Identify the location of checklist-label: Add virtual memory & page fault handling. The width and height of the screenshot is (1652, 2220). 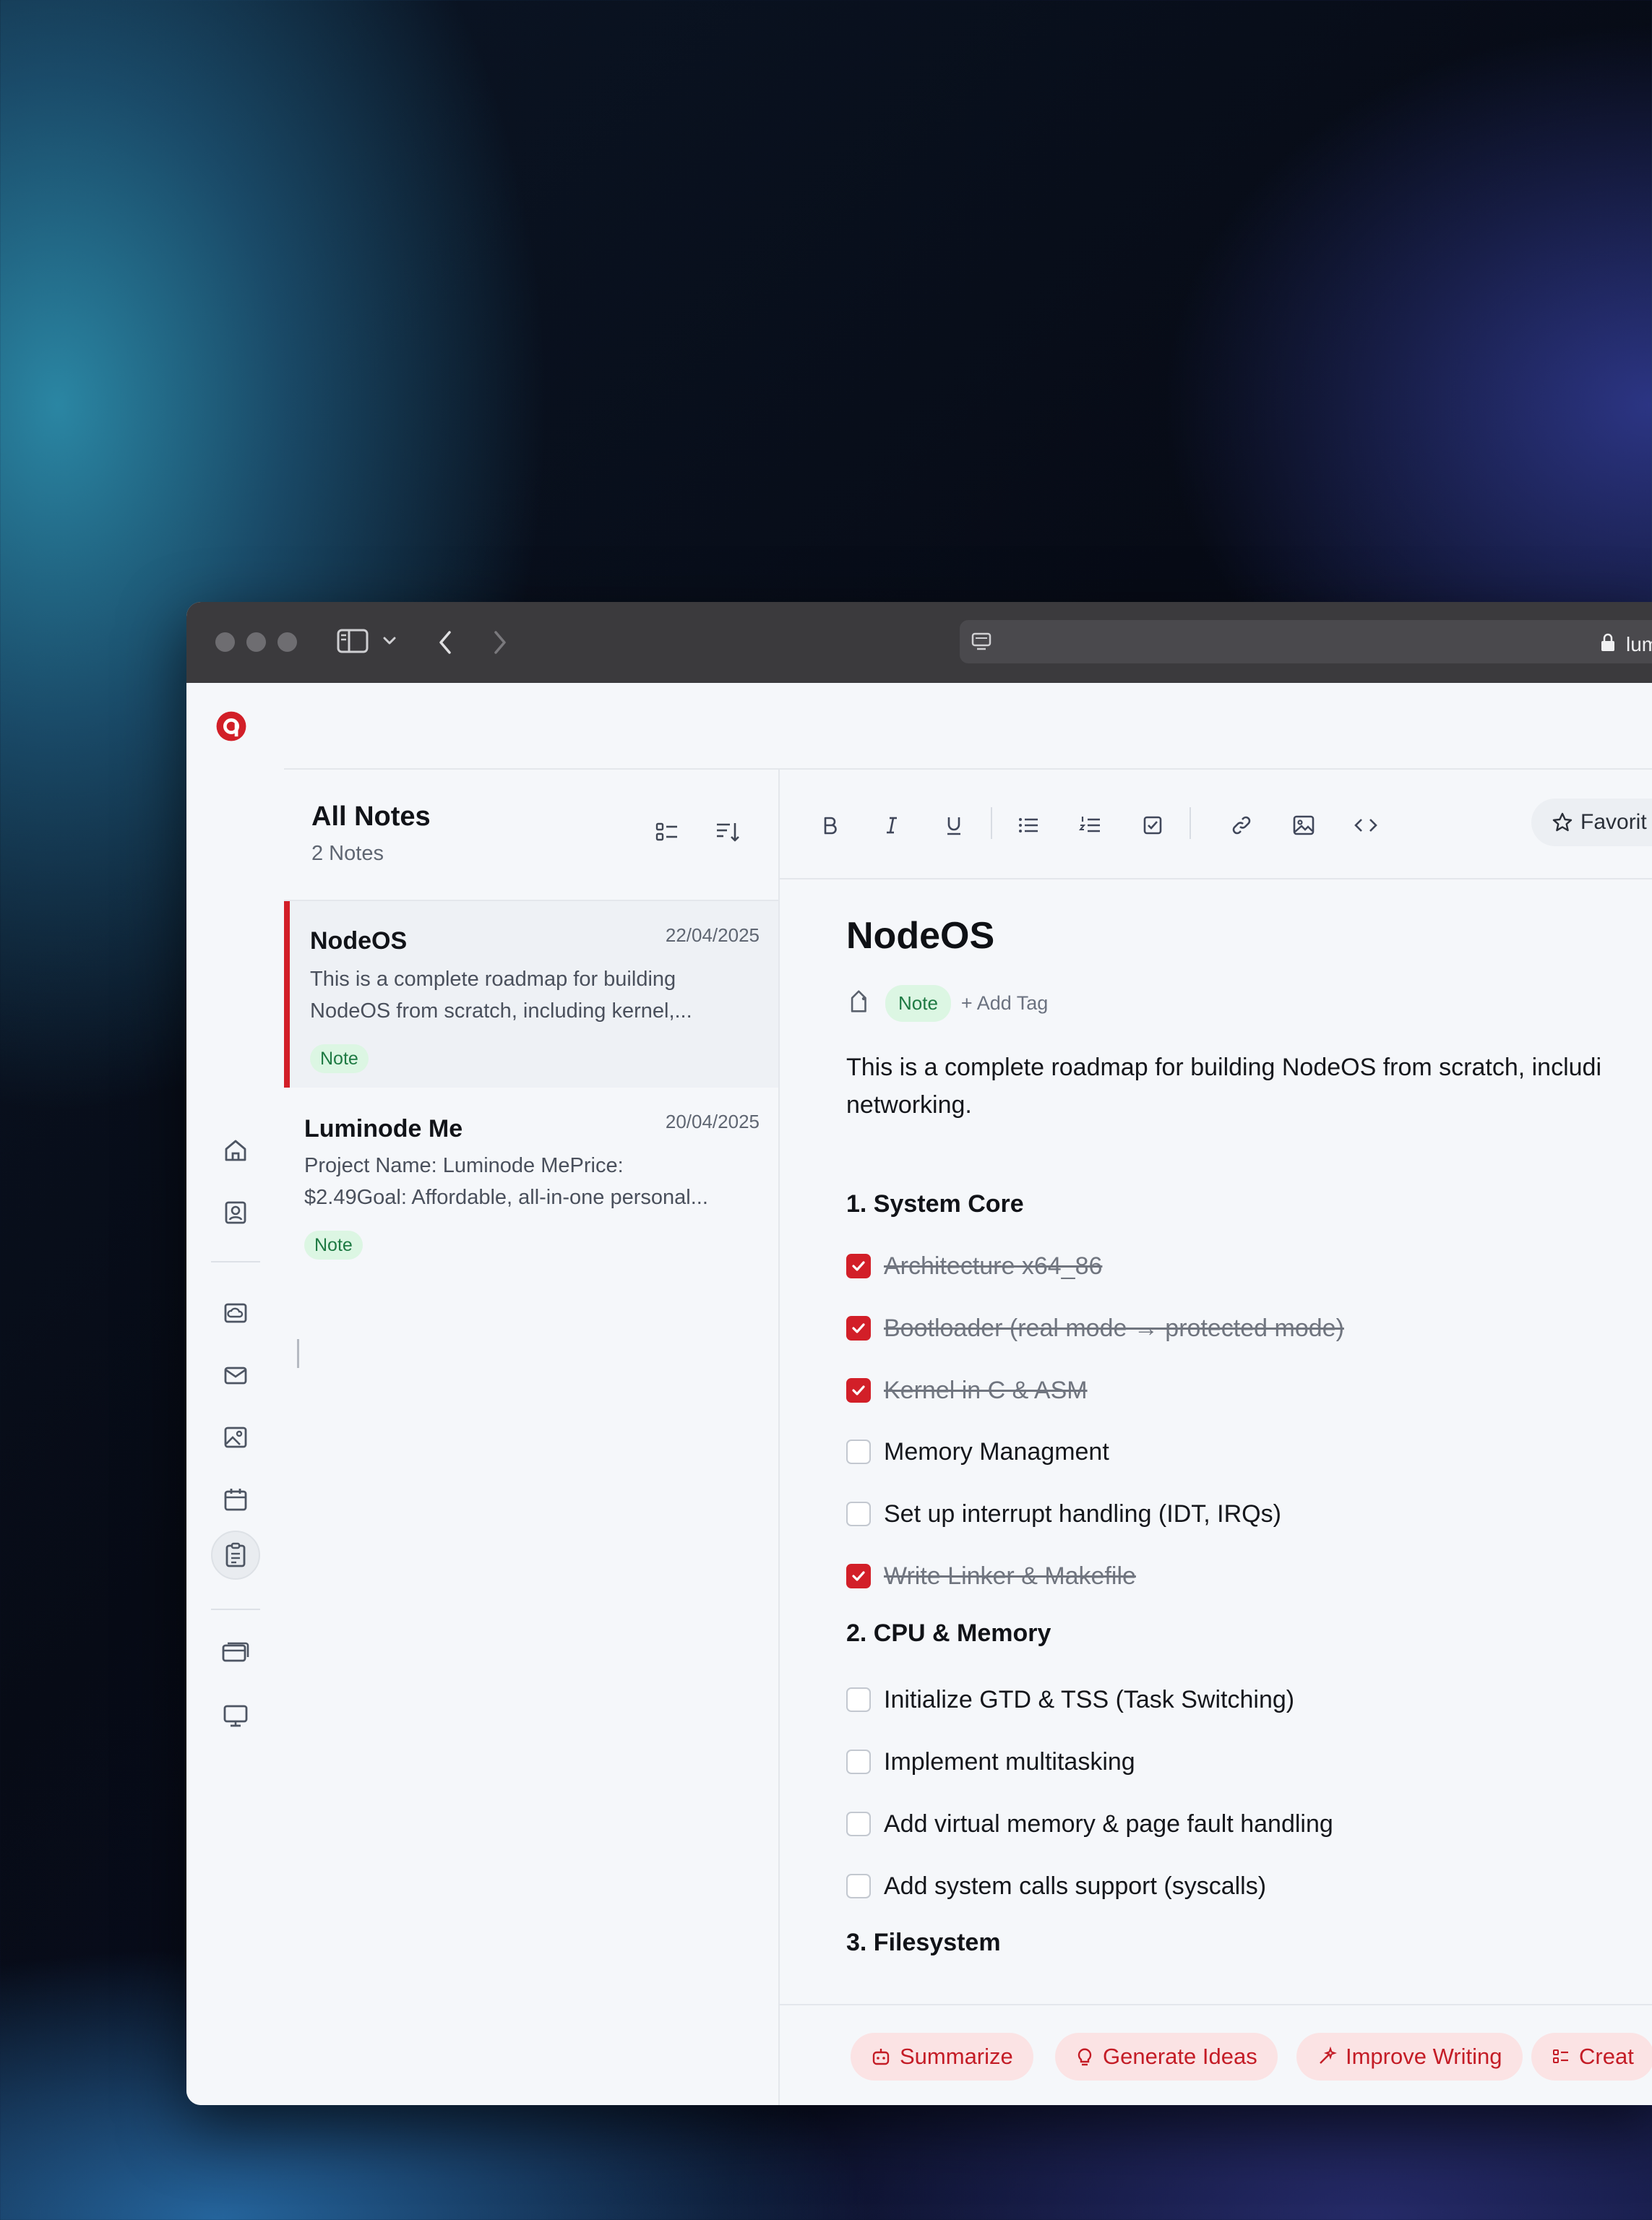
(1108, 1824).